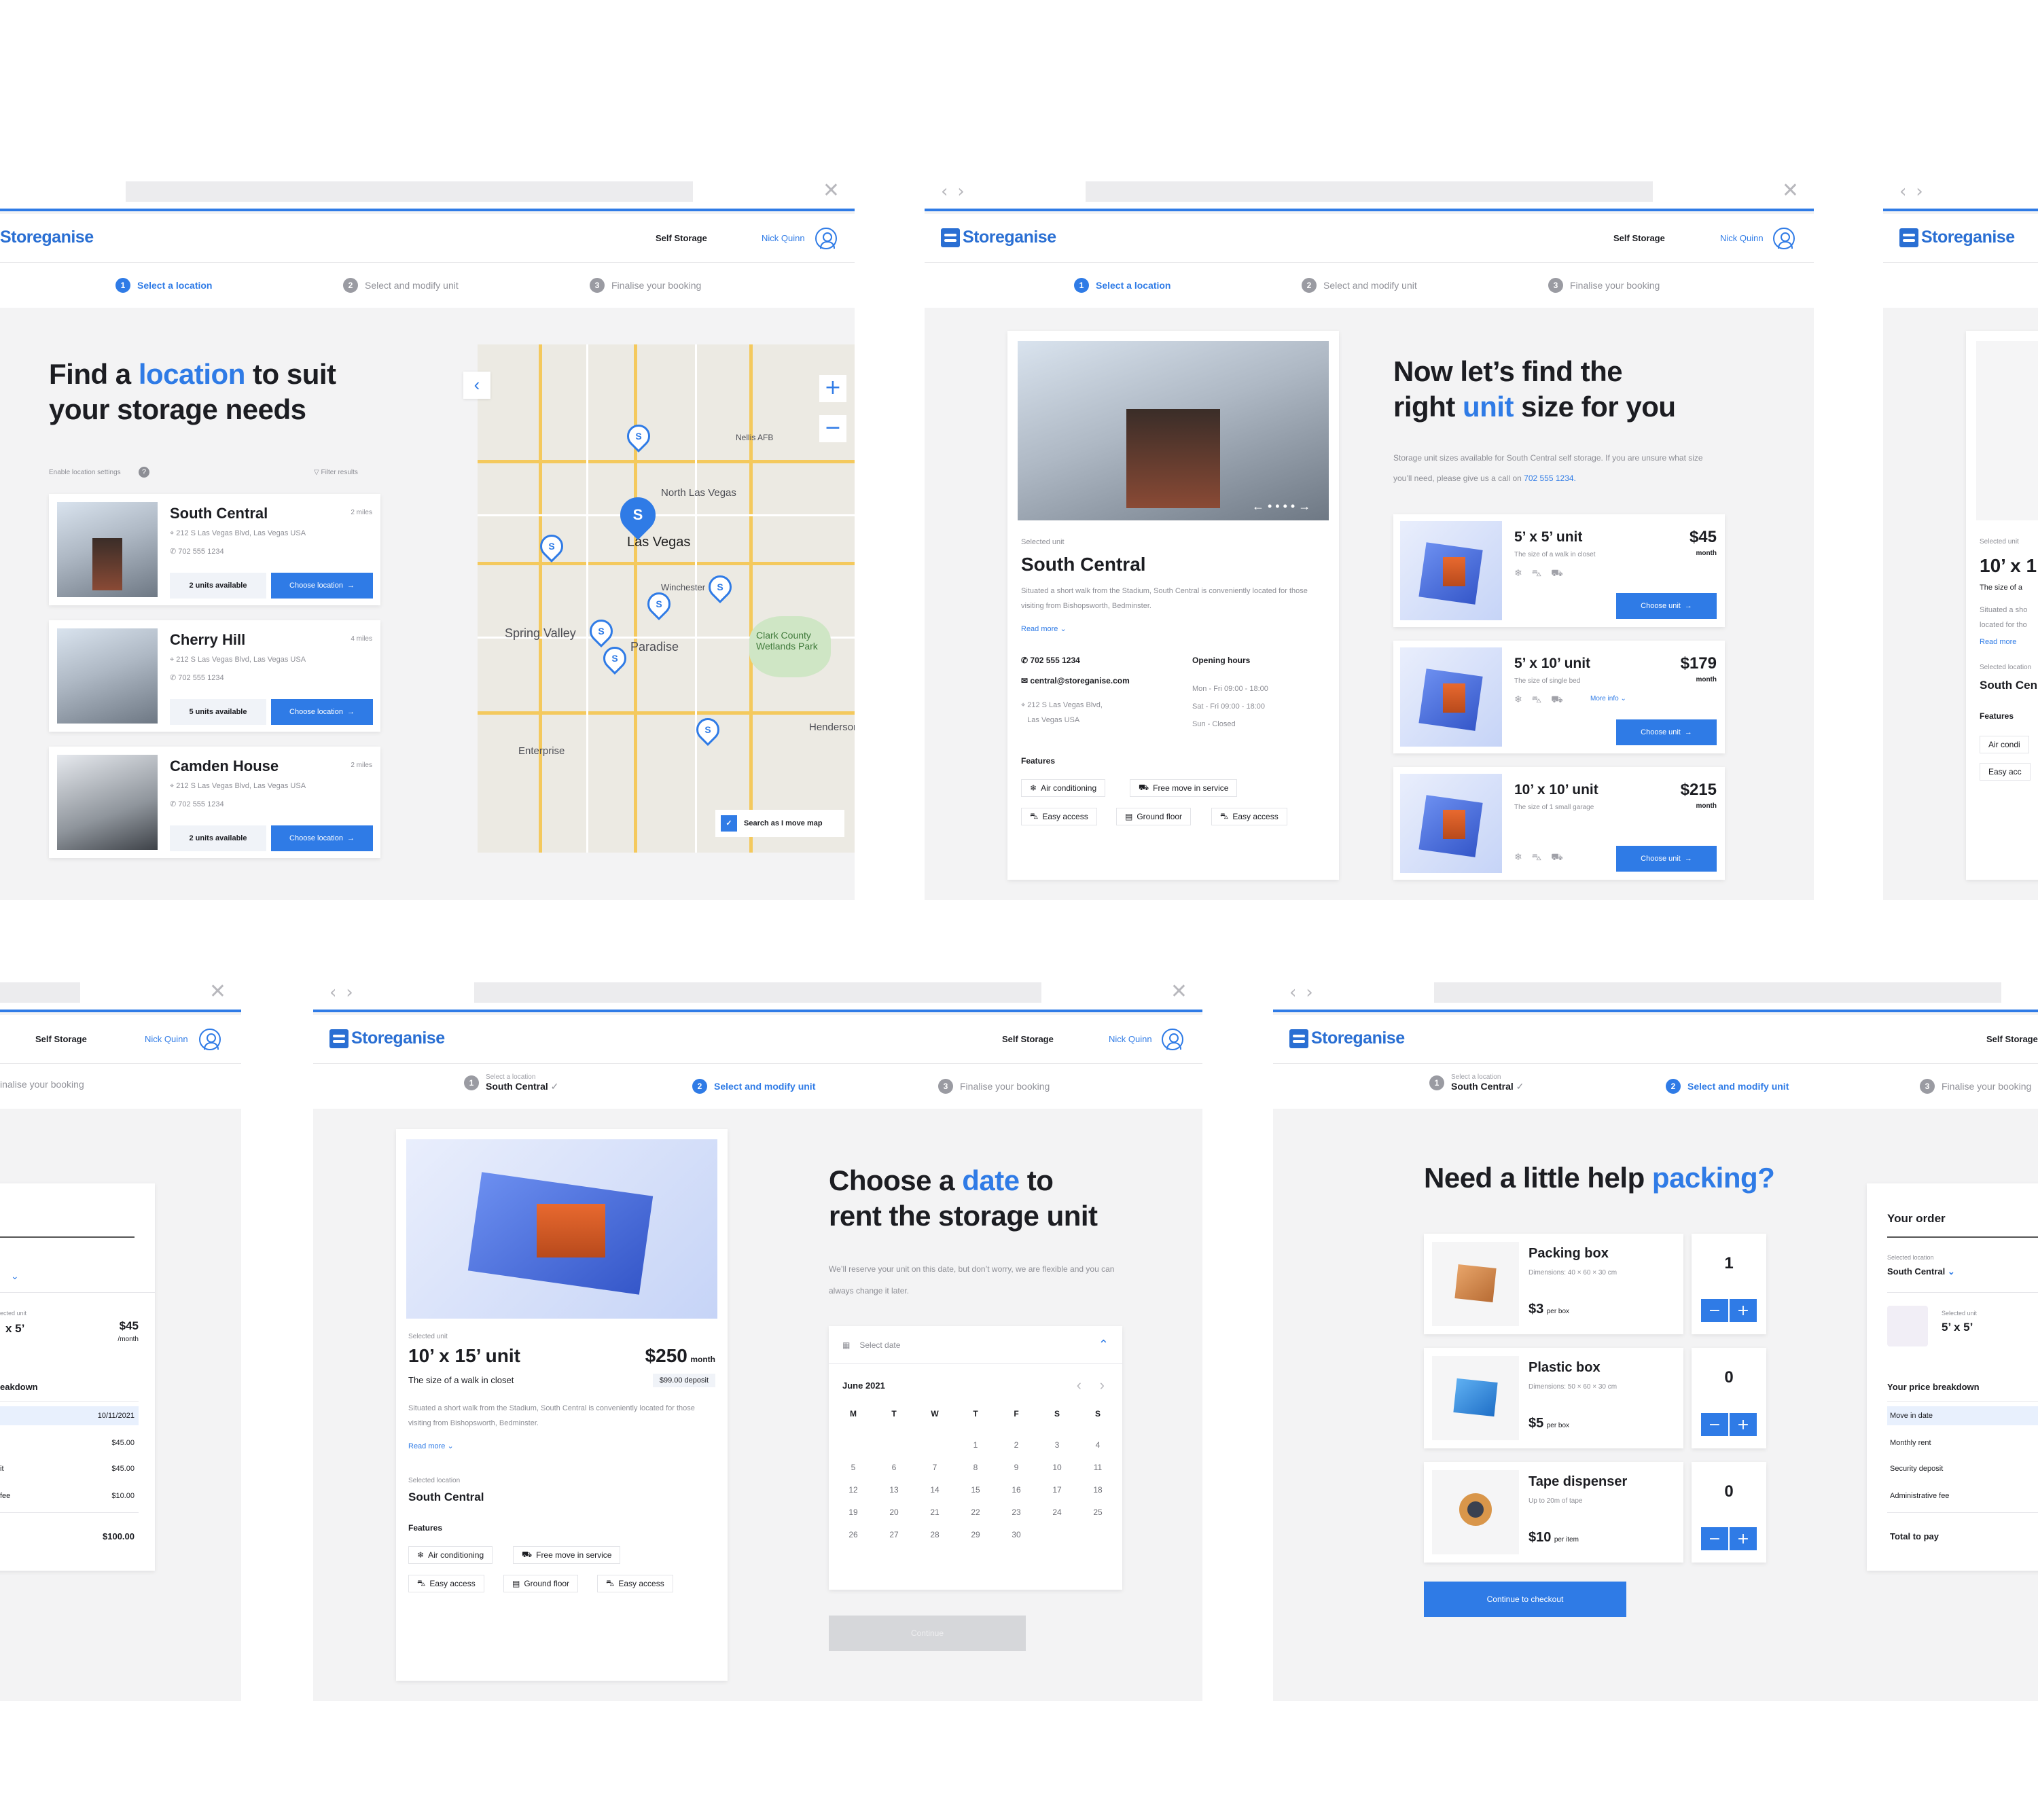  I want to click on calendar-day: 25, so click(1097, 1512).